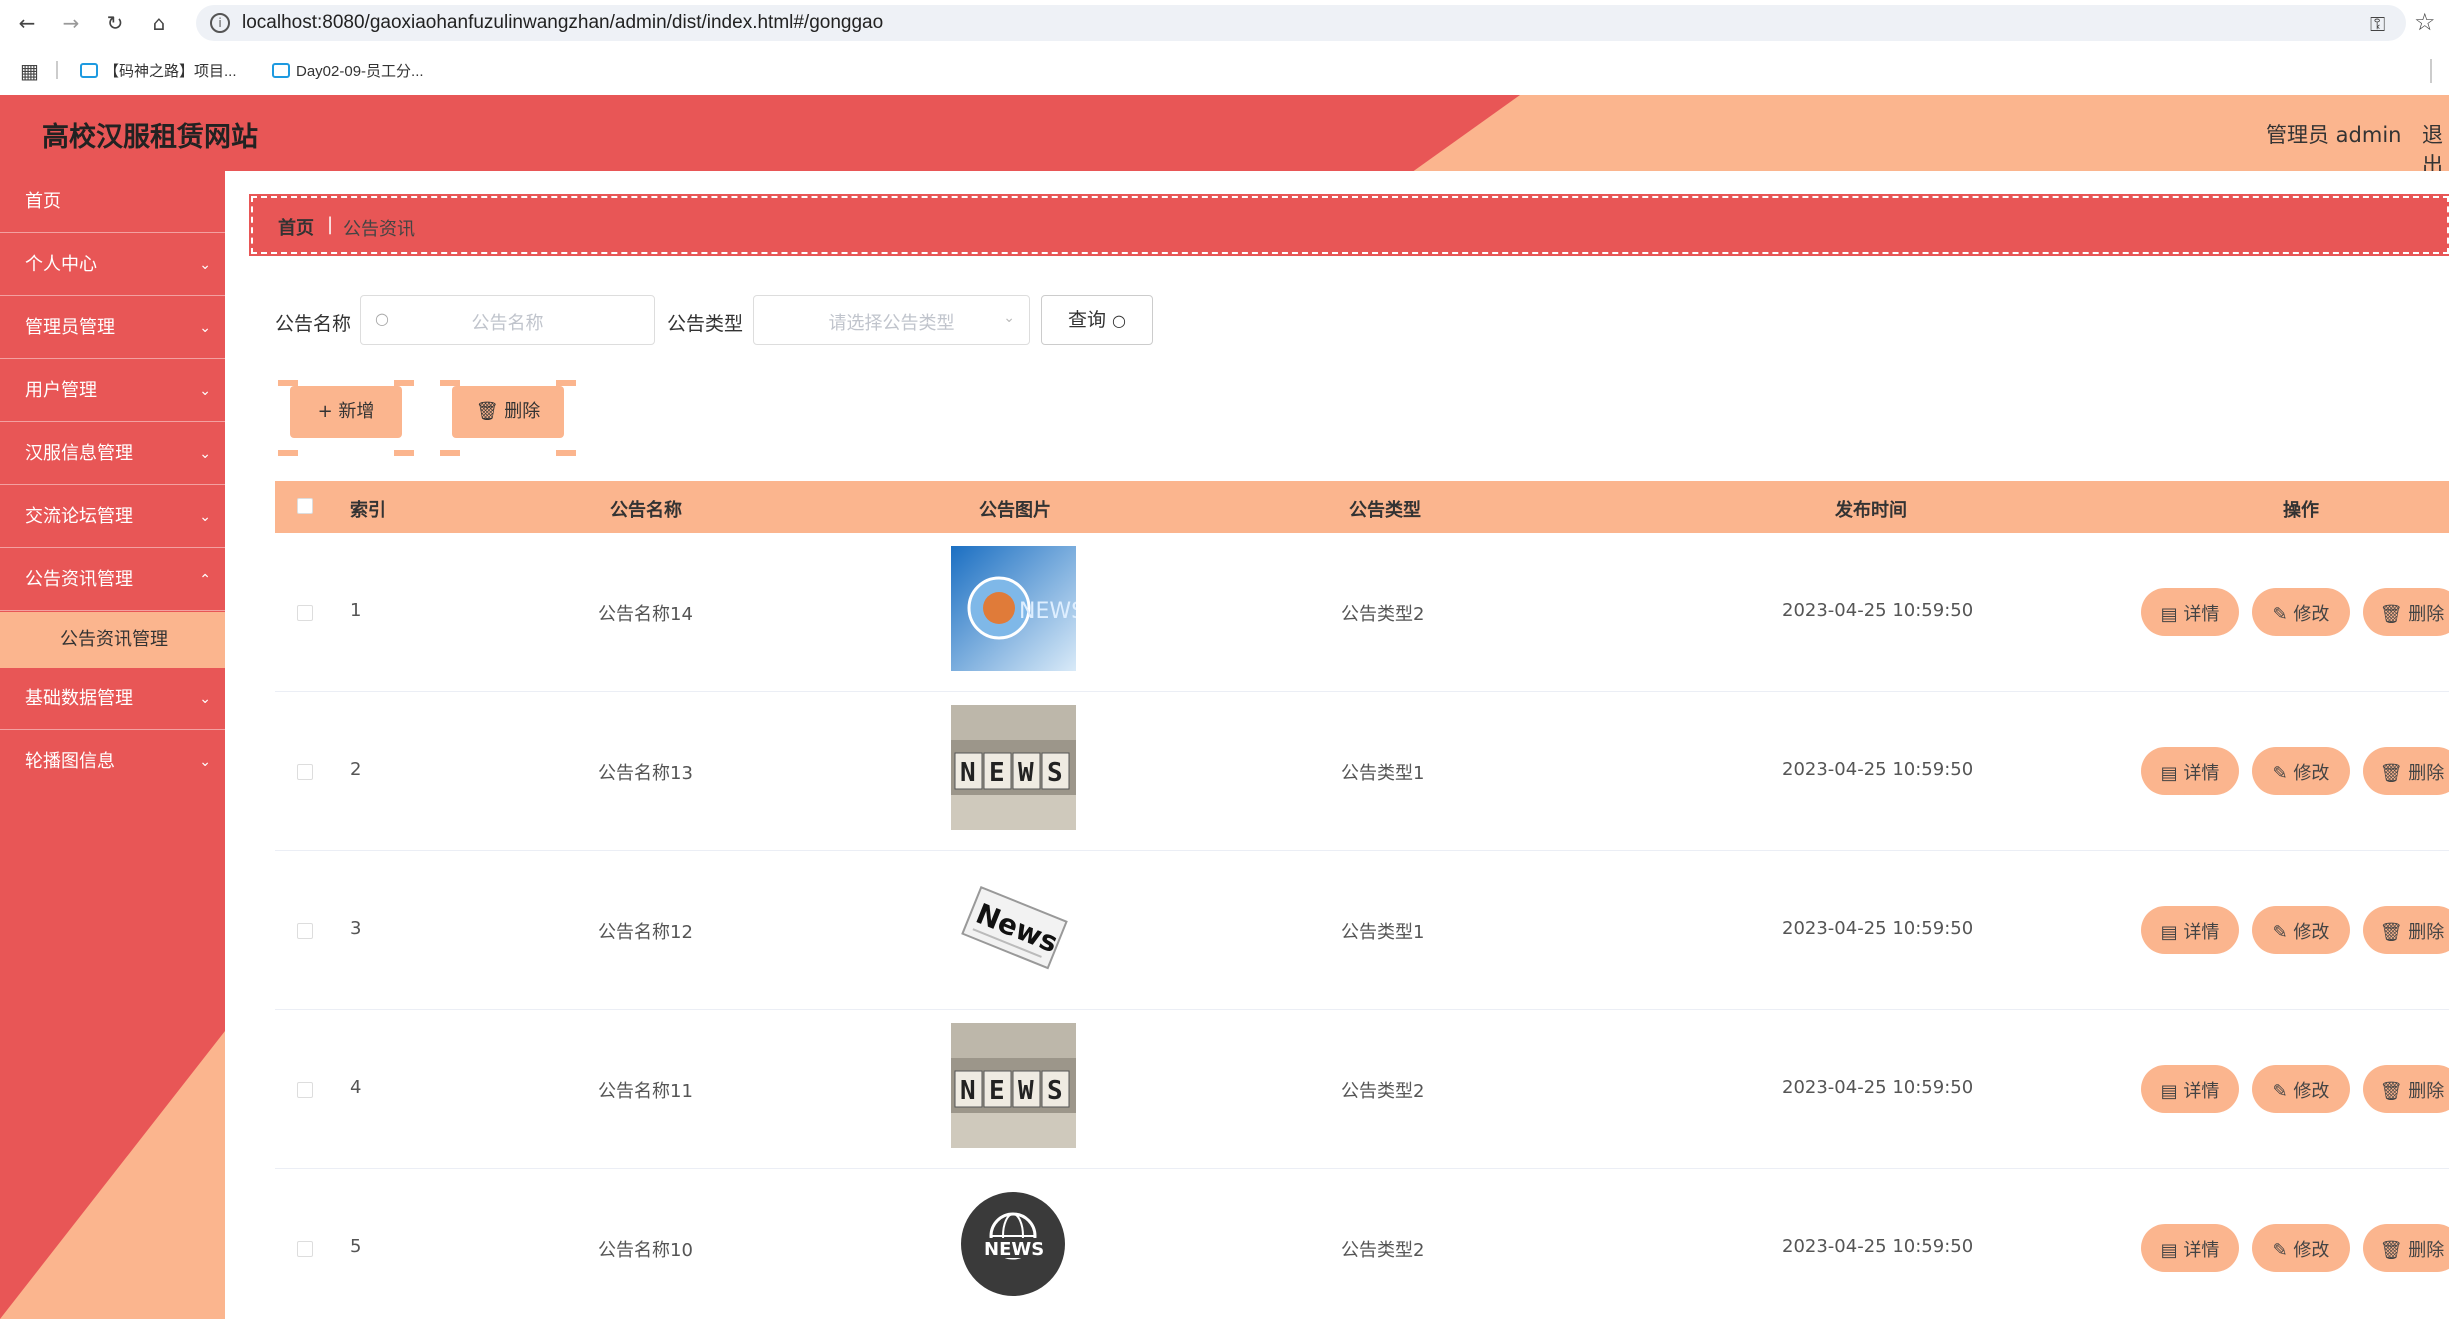 The height and width of the screenshot is (1328, 2449). Describe the element at coordinates (159, 23) in the screenshot. I see `home-icon: ⌂` at that location.